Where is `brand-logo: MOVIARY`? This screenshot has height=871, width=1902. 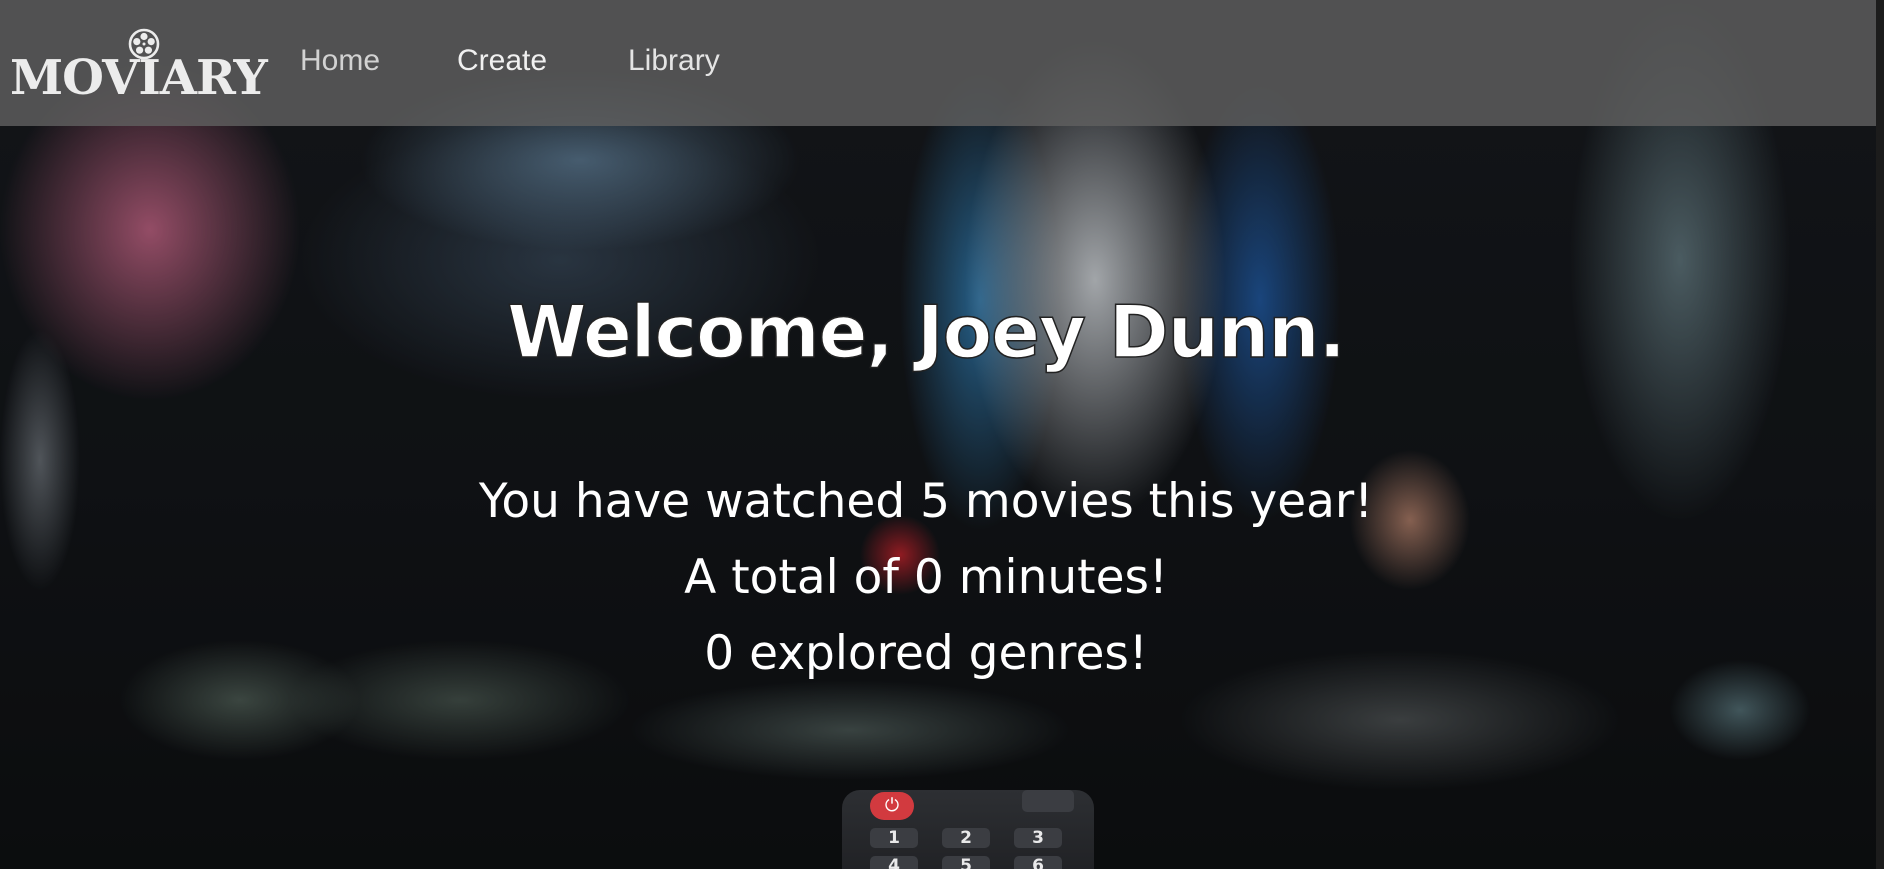 brand-logo: MOVIARY is located at coordinates (139, 69).